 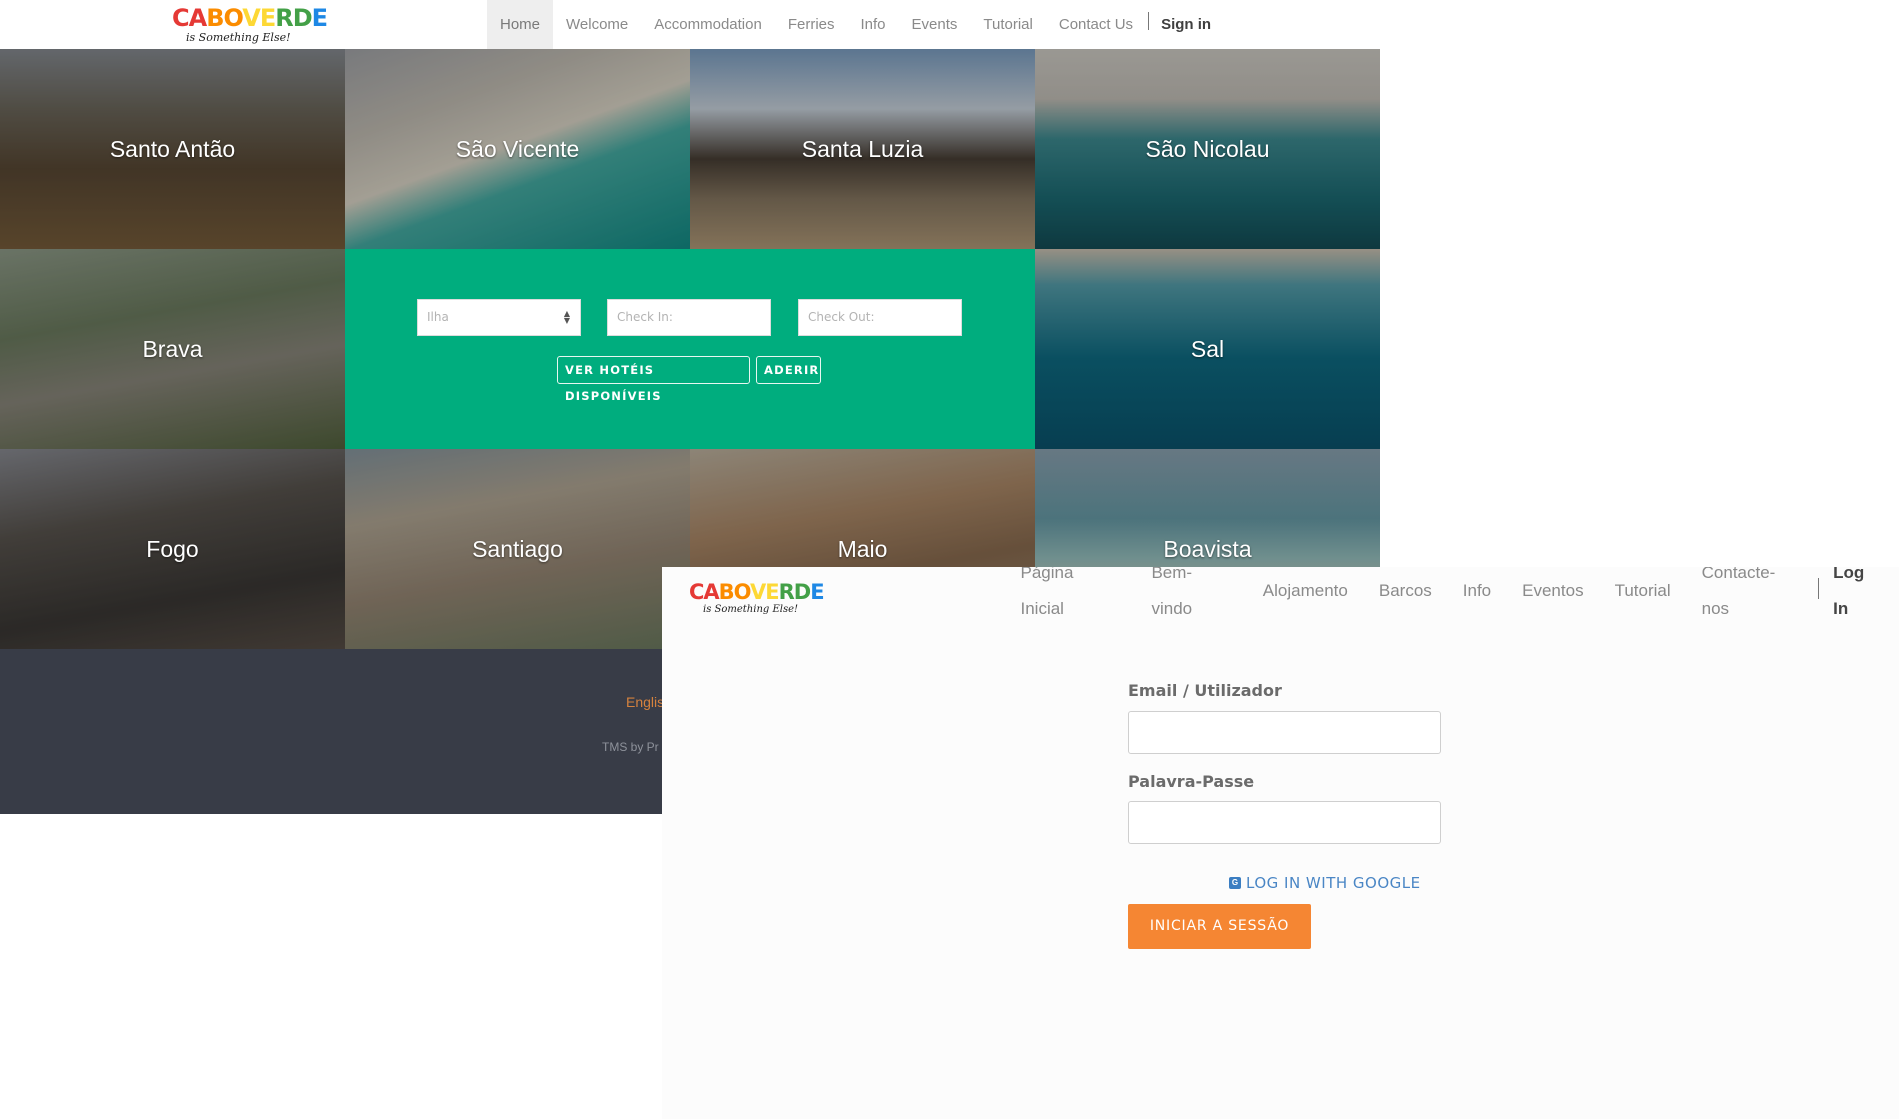 What do you see at coordinates (1096, 24) in the screenshot?
I see `nav-contact-us: Contact Us` at bounding box center [1096, 24].